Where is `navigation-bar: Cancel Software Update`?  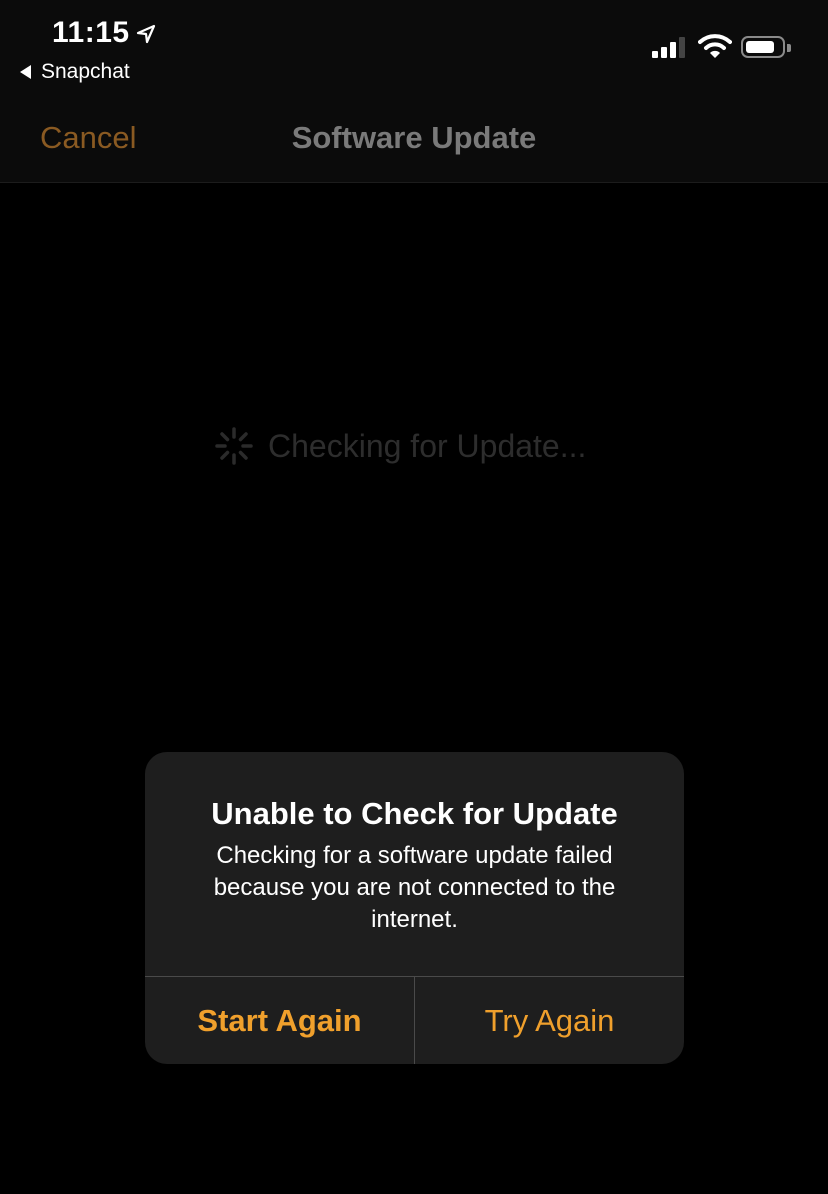
navigation-bar: Cancel Software Update is located at coordinates (414, 141).